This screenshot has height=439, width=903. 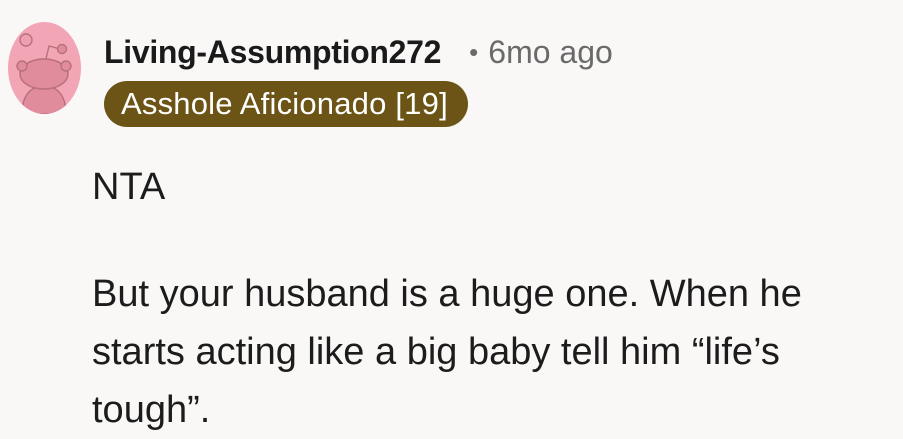 What do you see at coordinates (286, 104) in the screenshot?
I see `user-flair-badge: Asshole Aficionado [19]` at bounding box center [286, 104].